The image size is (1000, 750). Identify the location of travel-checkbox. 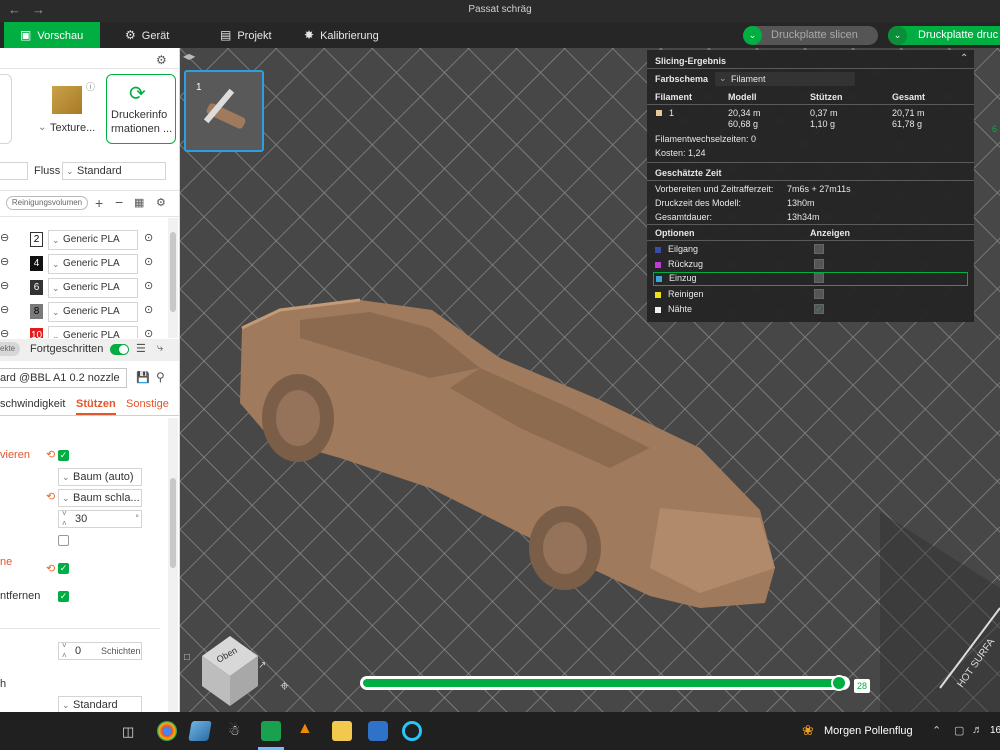
(819, 249).